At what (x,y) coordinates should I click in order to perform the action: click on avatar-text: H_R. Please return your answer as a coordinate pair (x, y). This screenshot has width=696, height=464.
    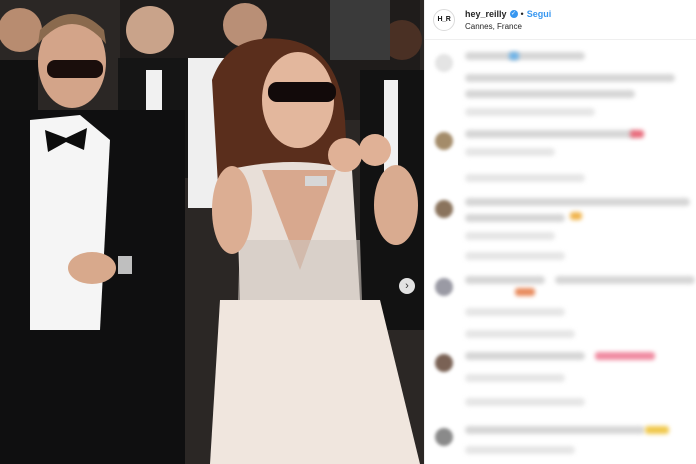
    Looking at the image, I should click on (444, 19).